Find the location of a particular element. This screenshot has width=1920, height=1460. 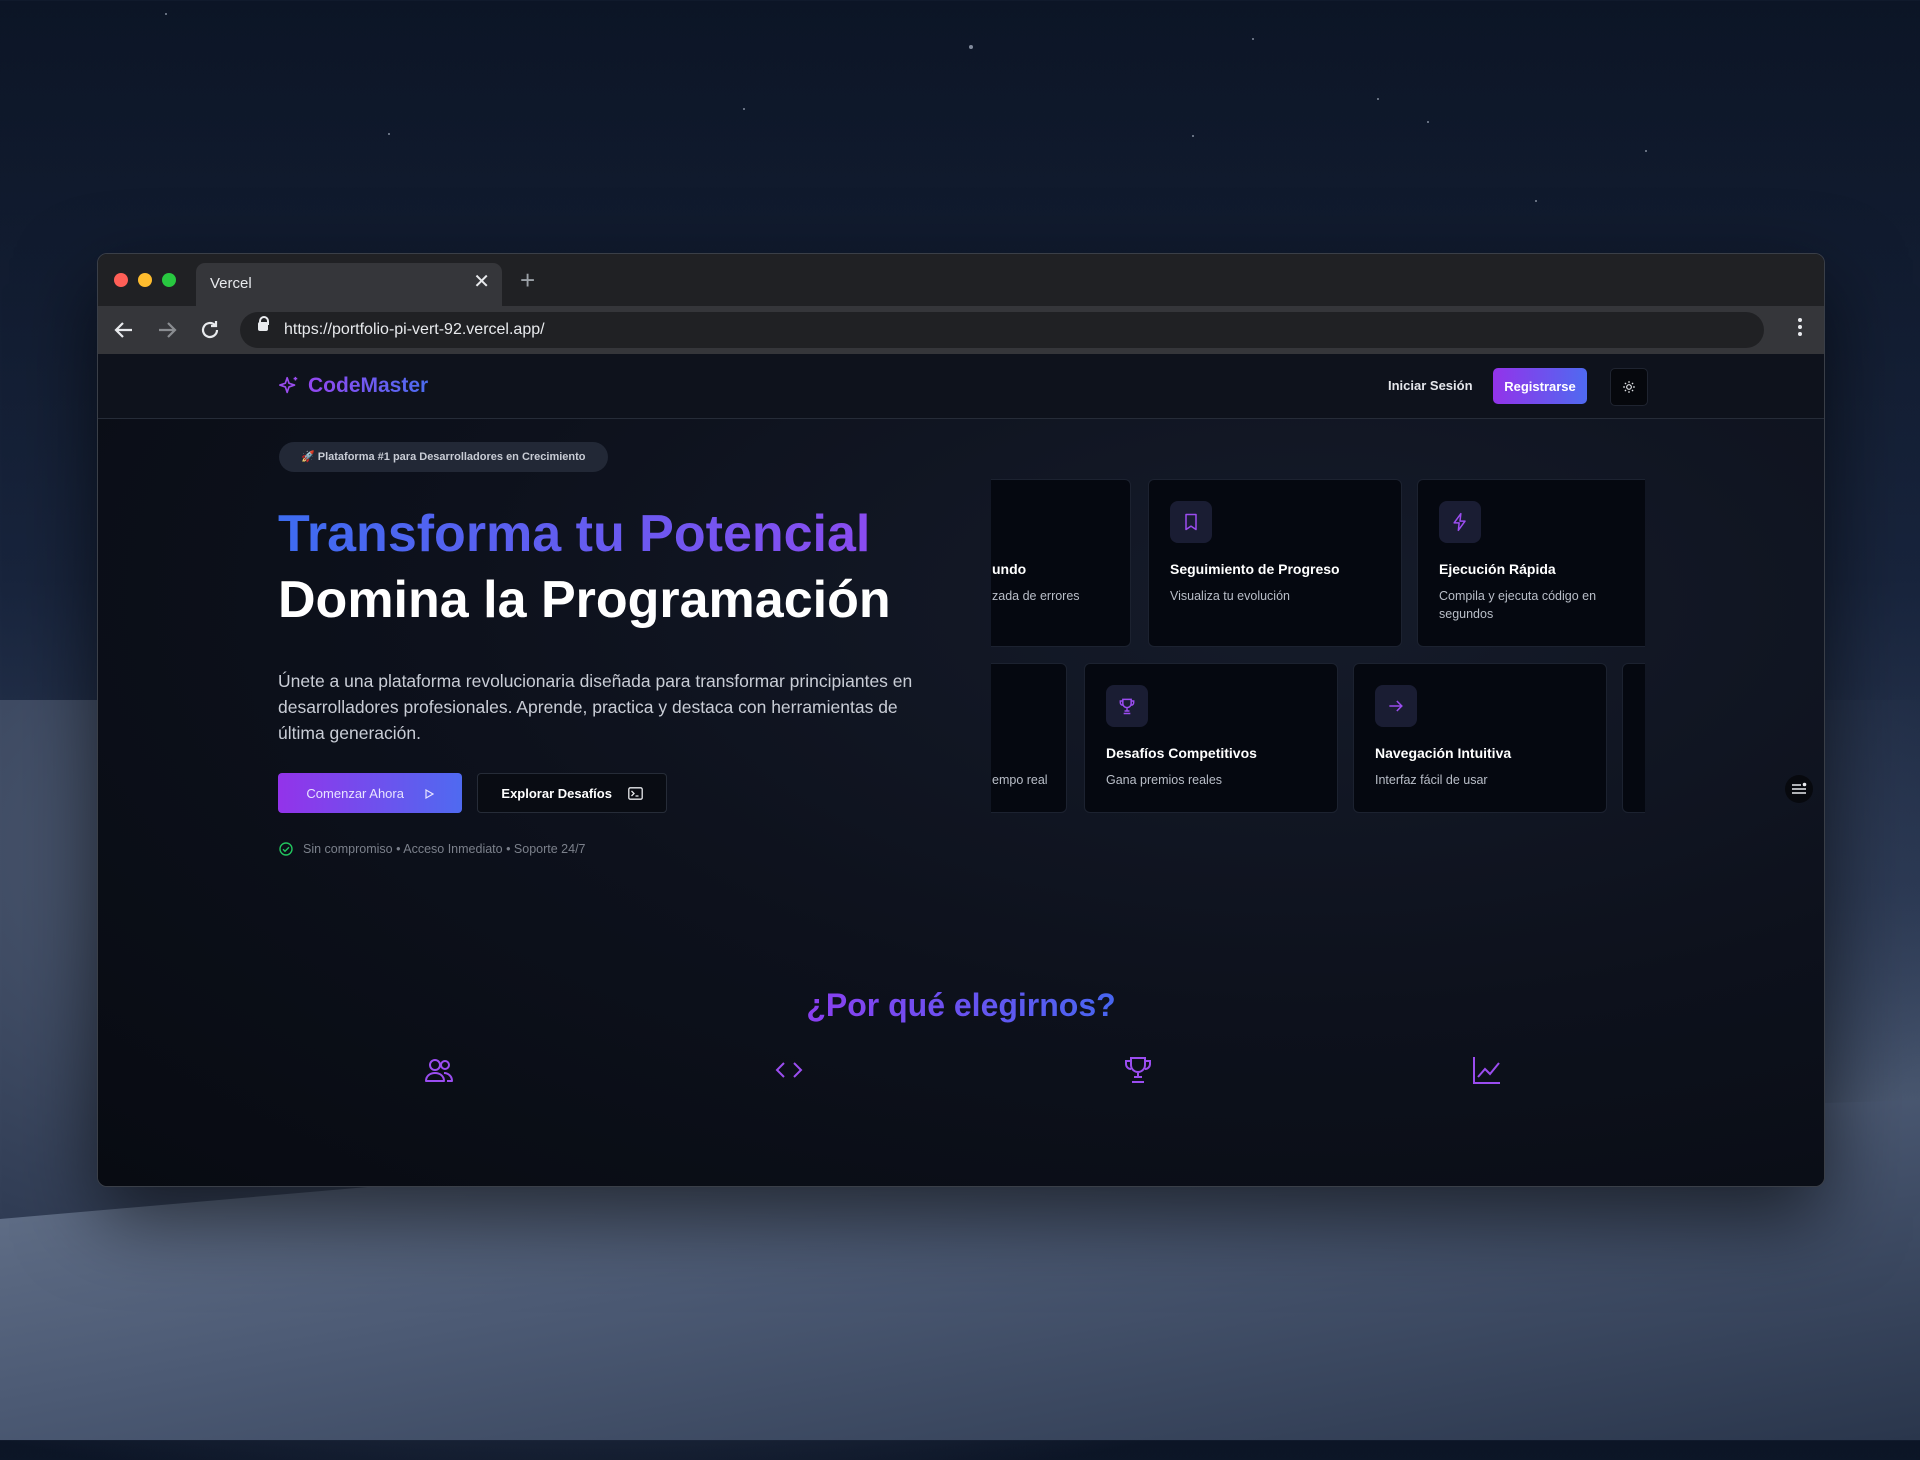

feature-card-desc: Compila y ejecuta código en segundos is located at coordinates (1518, 605).